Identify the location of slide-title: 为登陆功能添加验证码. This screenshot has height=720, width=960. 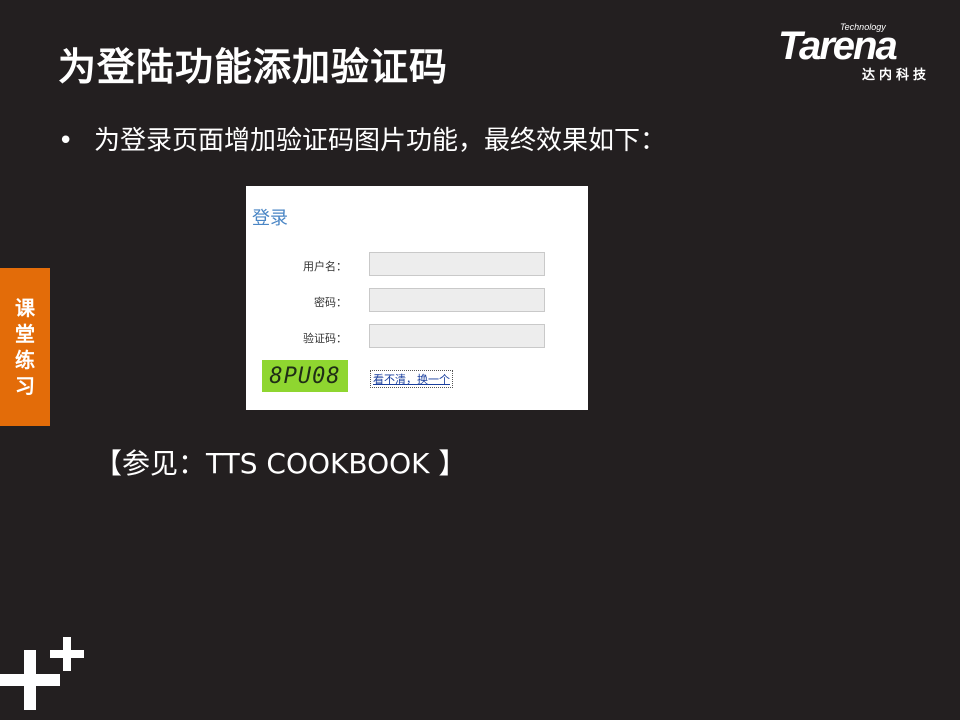
(253, 67).